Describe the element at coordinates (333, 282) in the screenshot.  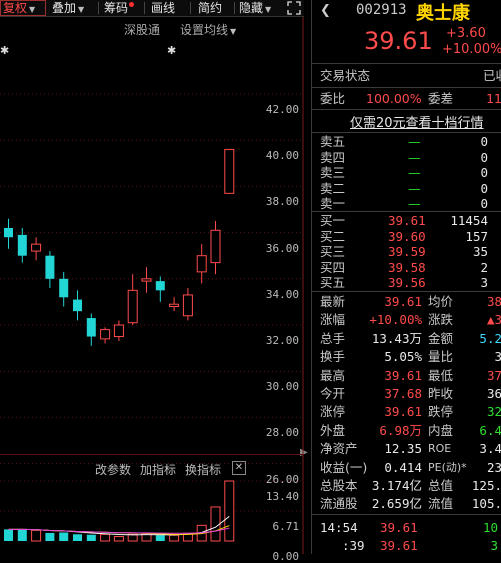
I see `bids-label: 买五` at that location.